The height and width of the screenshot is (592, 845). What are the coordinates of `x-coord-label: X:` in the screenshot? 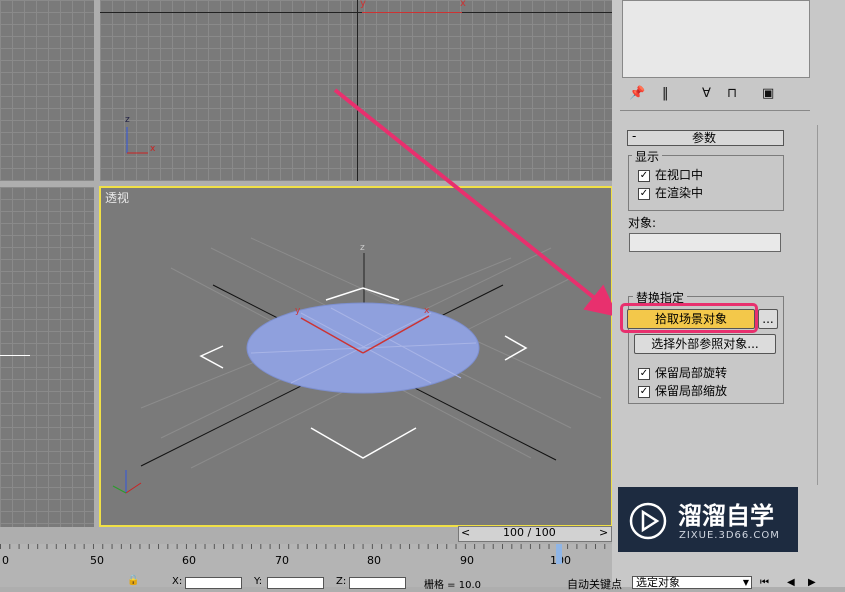 It's located at (177, 581).